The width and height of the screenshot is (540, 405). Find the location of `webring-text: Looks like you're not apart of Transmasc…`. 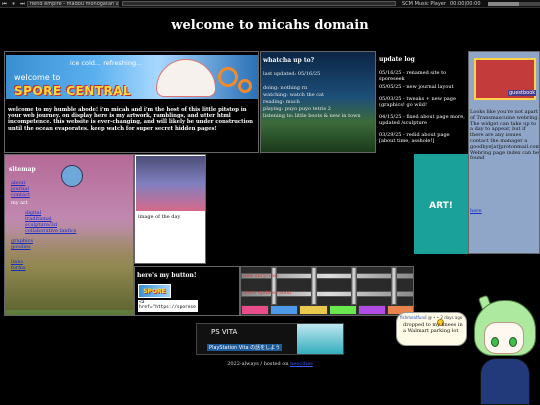

webring-text: Looks like you're not apart of Transmasc… is located at coordinates (505, 135).